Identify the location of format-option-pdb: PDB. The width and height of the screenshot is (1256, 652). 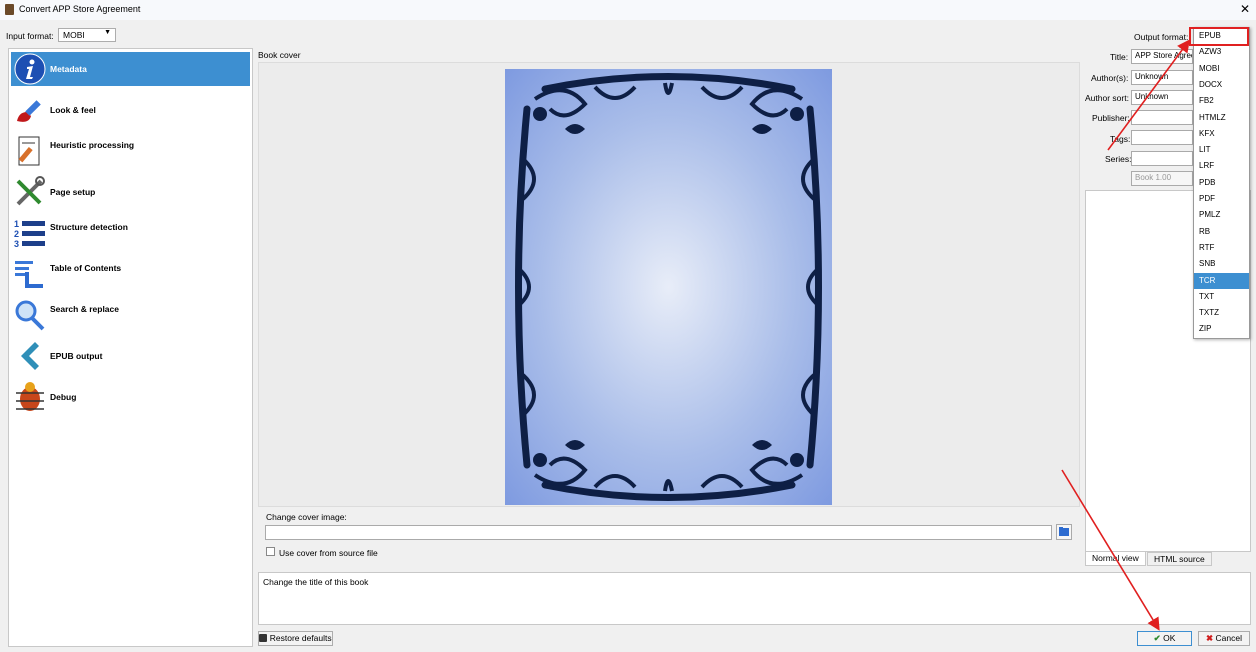
(1221, 183).